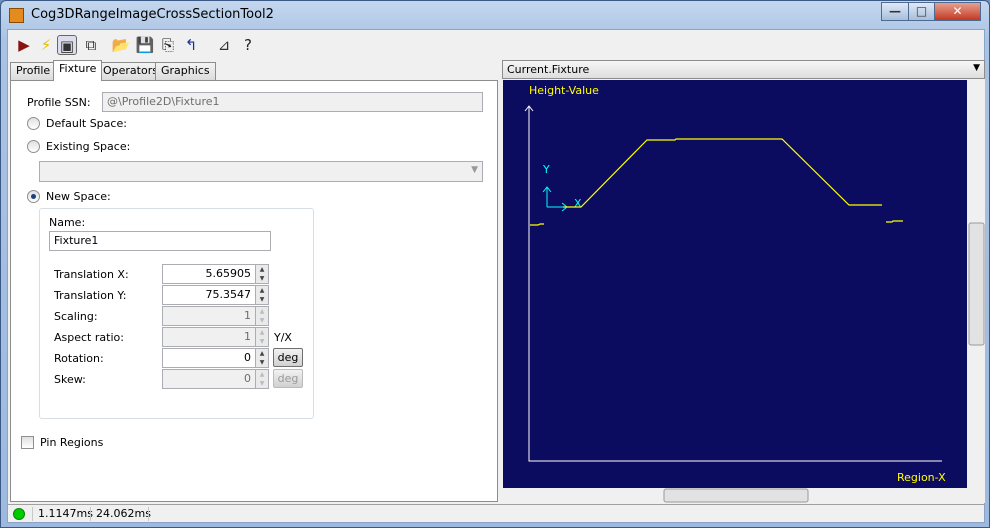  Describe the element at coordinates (70, 379) in the screenshot. I see `skew-label: Skew:` at that location.